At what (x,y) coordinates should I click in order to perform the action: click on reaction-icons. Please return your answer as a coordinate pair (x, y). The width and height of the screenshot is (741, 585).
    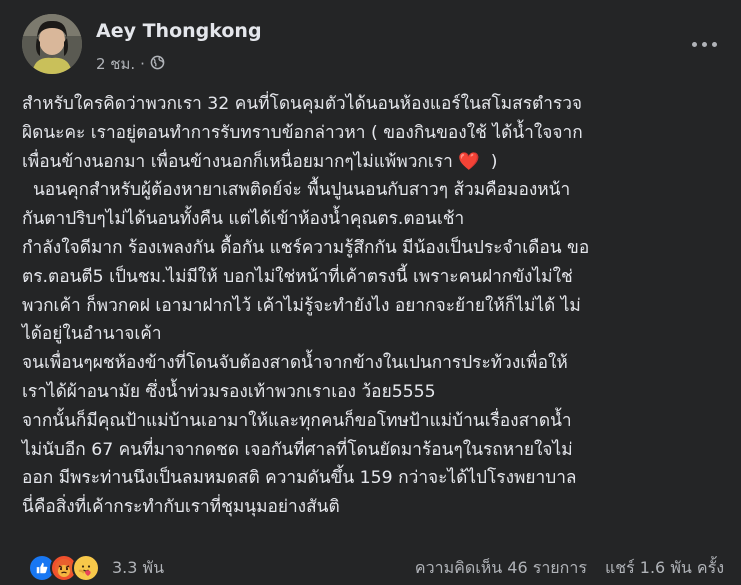
    Looking at the image, I should click on (64, 568).